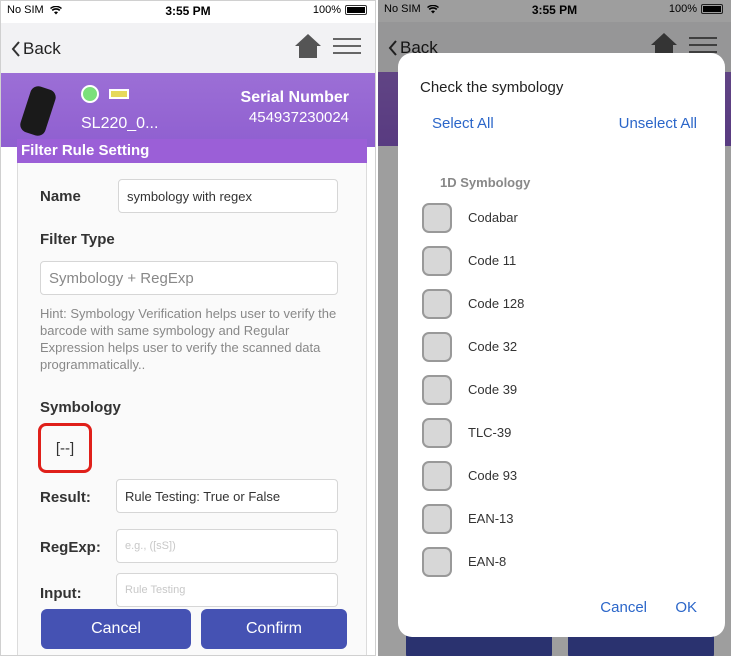 This screenshot has height=656, width=731. What do you see at coordinates (493, 475) in the screenshot?
I see `item-label: Code 93` at bounding box center [493, 475].